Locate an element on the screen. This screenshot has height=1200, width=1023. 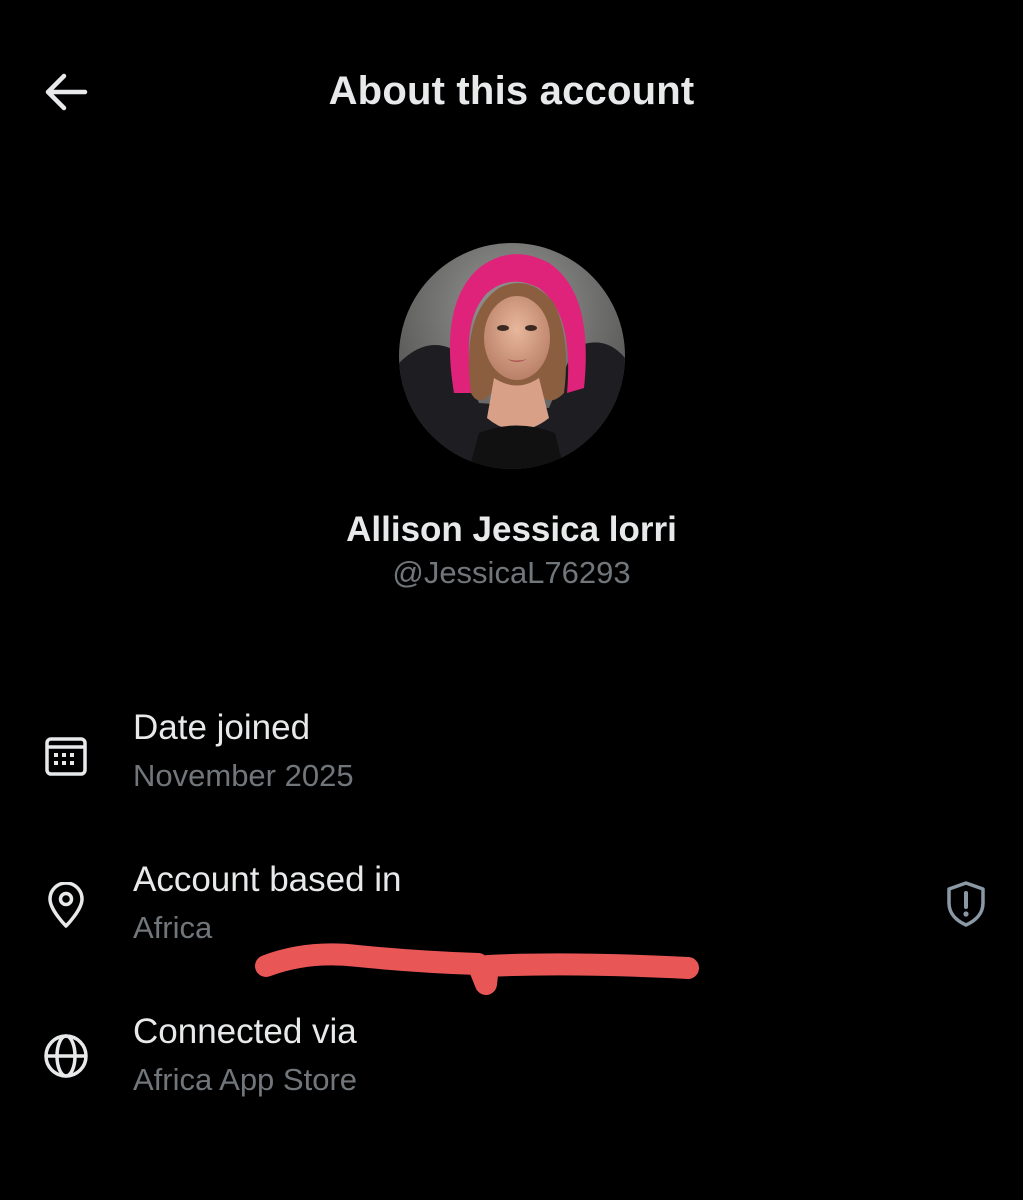
connected-via-row: Connected via Africa App Store is located at coordinates (511, 1065).